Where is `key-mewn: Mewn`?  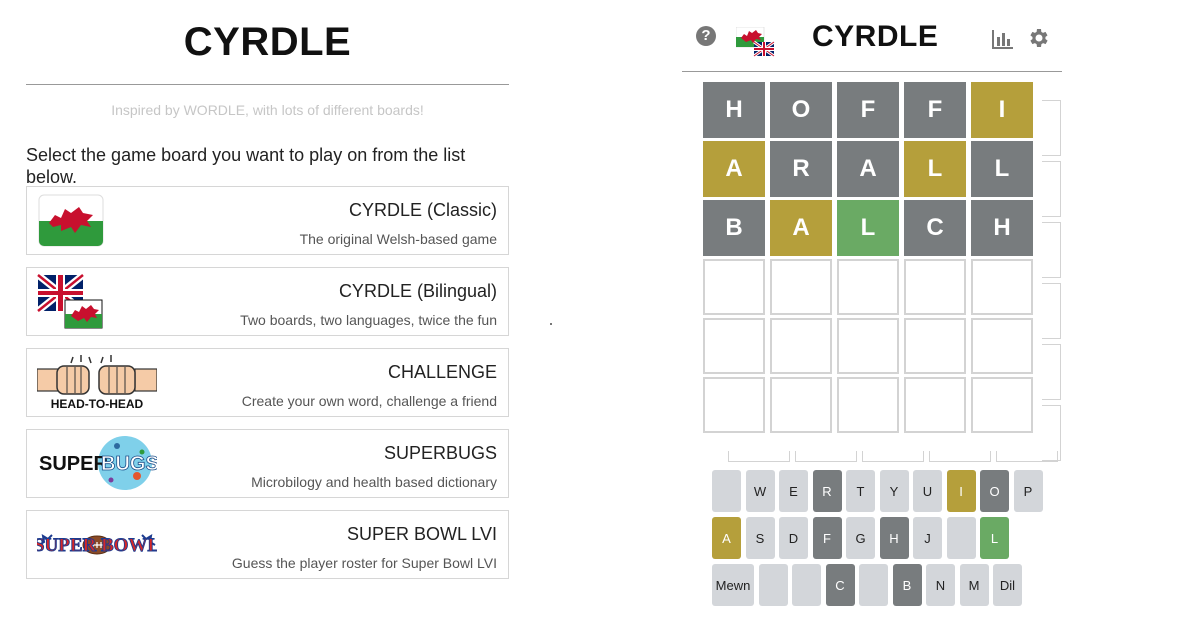 key-mewn: Mewn is located at coordinates (733, 585).